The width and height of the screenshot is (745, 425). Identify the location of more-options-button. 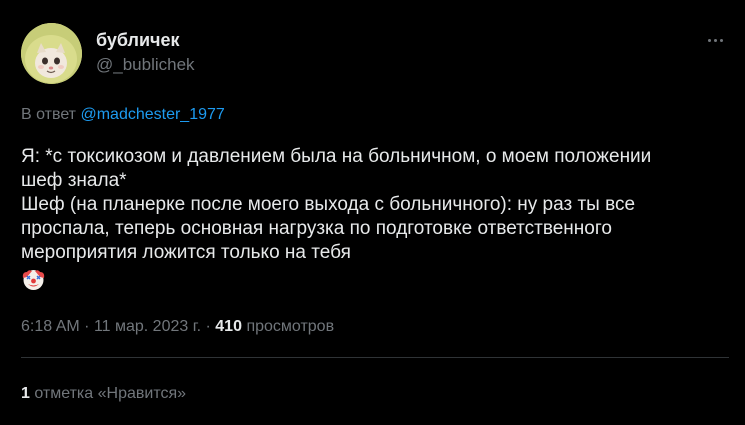
(715, 40).